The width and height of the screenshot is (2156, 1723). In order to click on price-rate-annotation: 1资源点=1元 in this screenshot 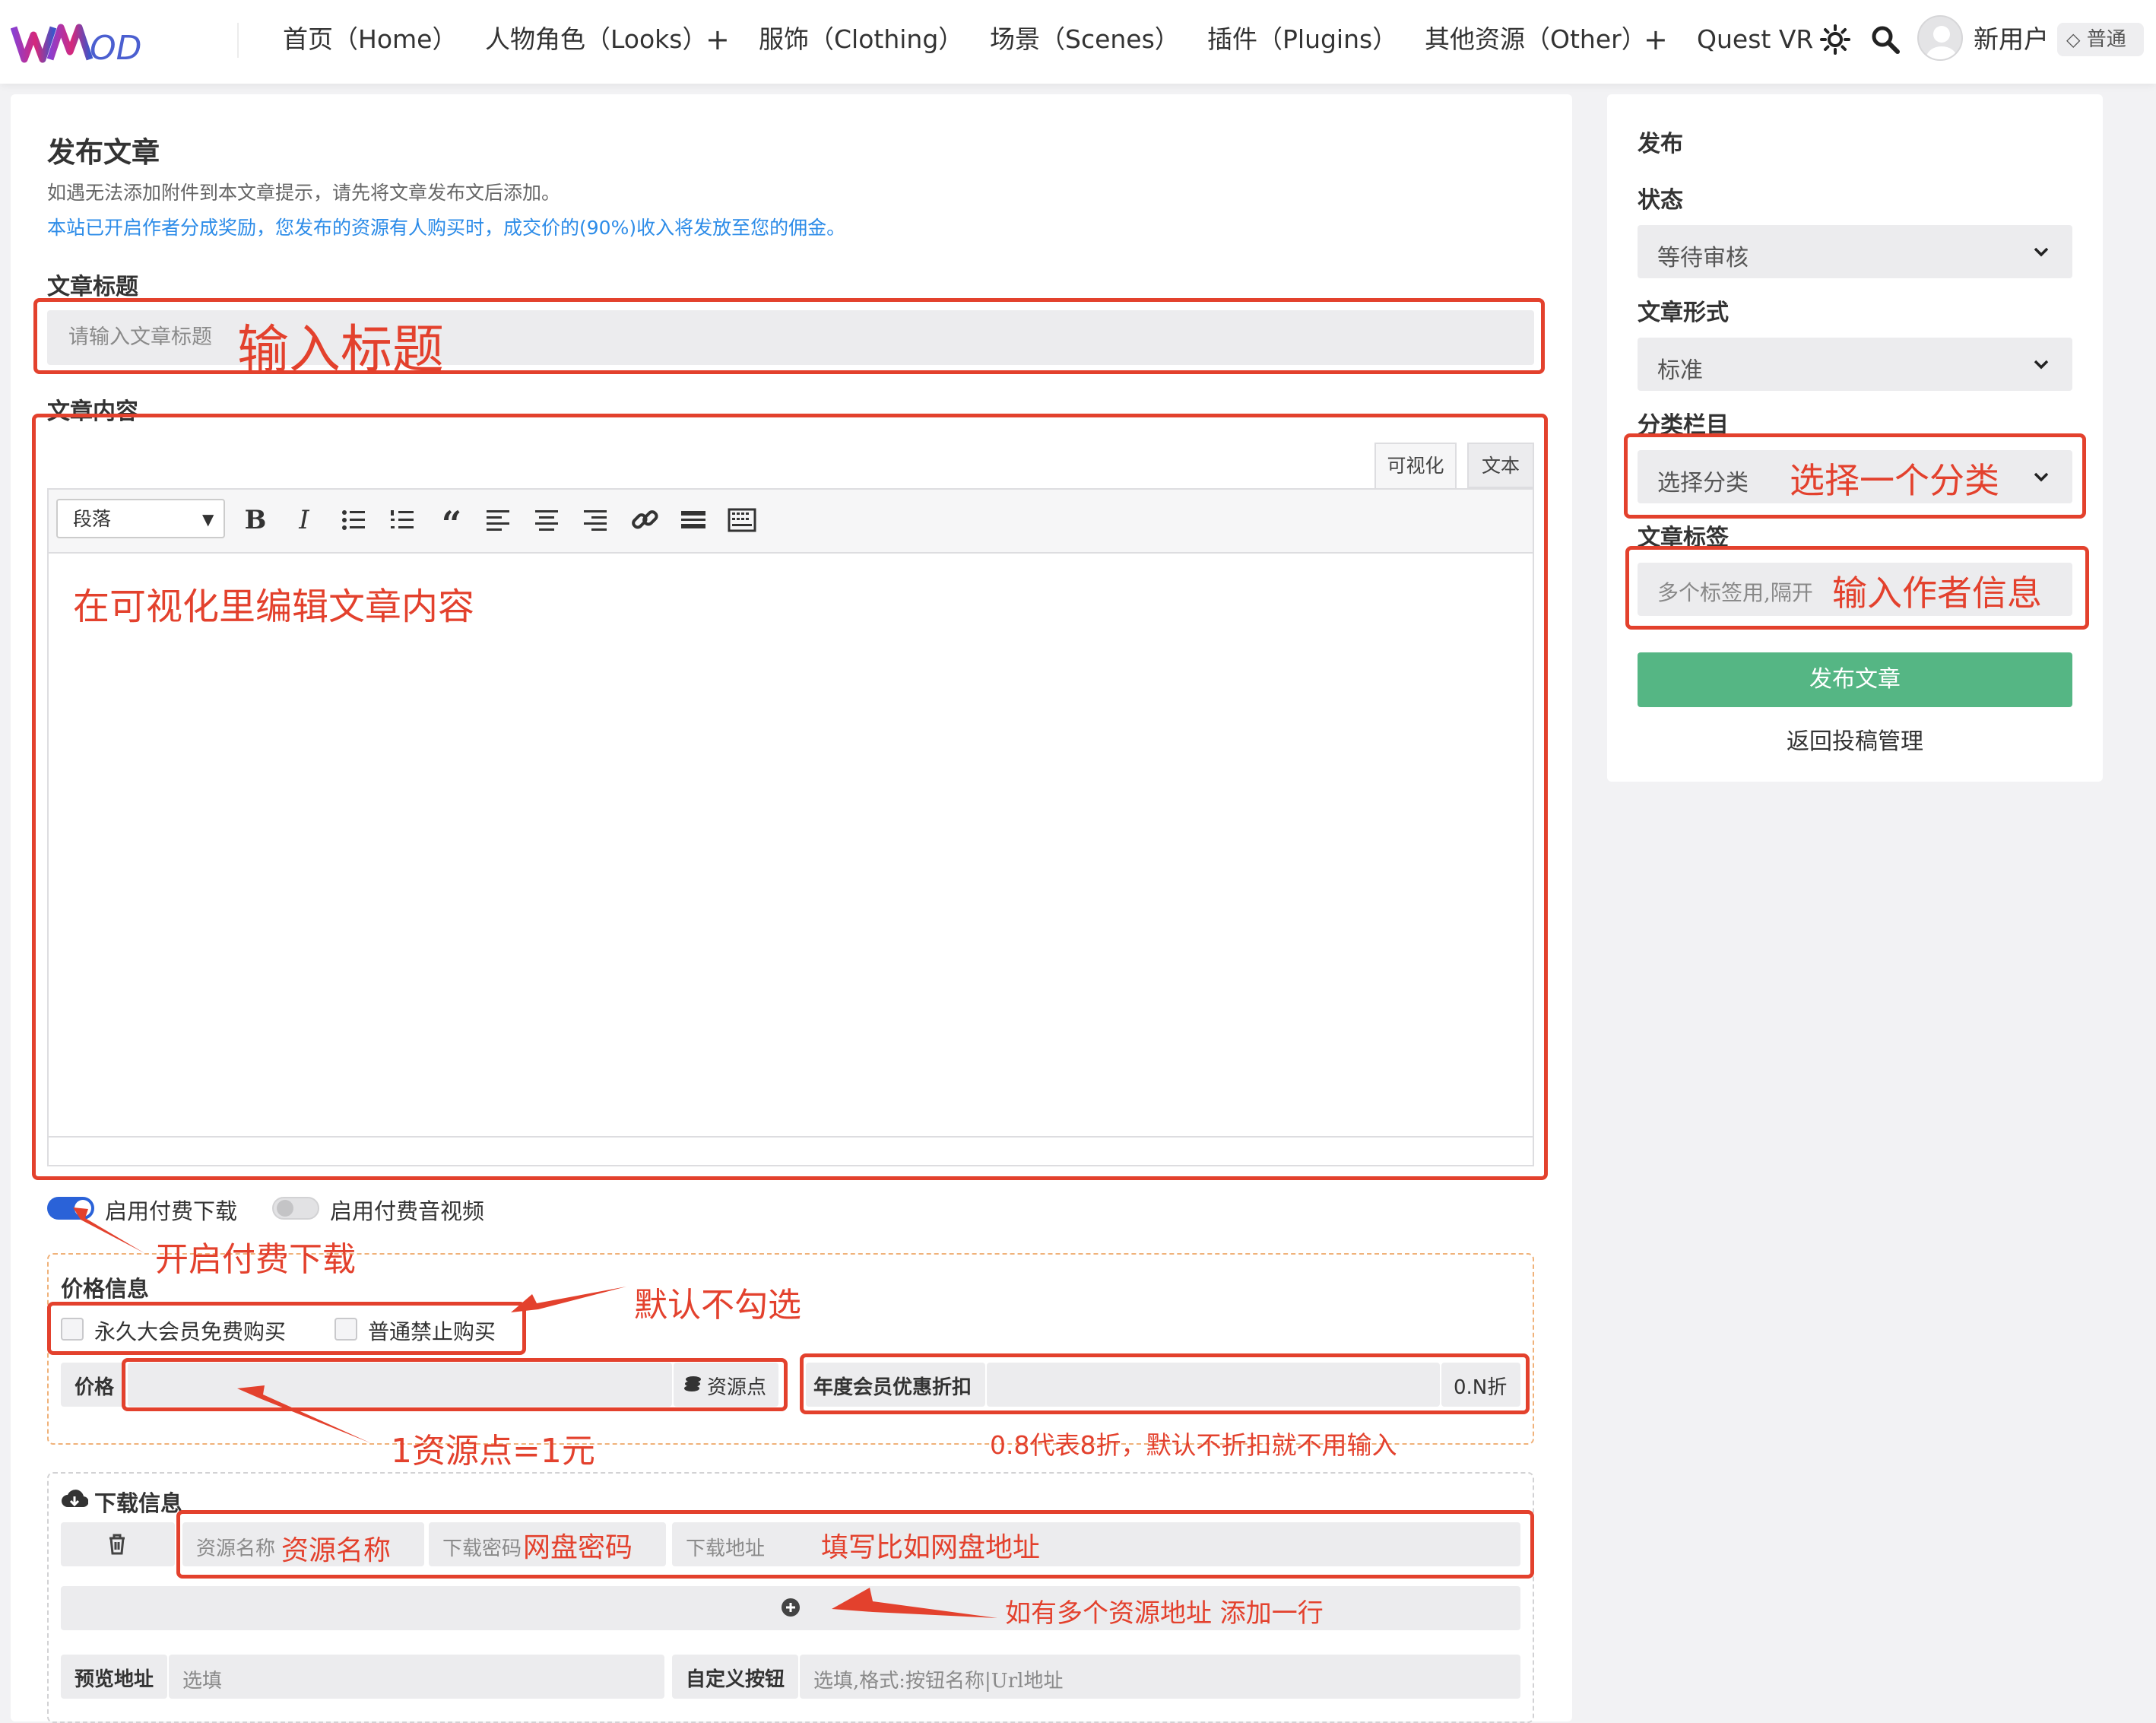, I will do `click(493, 1451)`.